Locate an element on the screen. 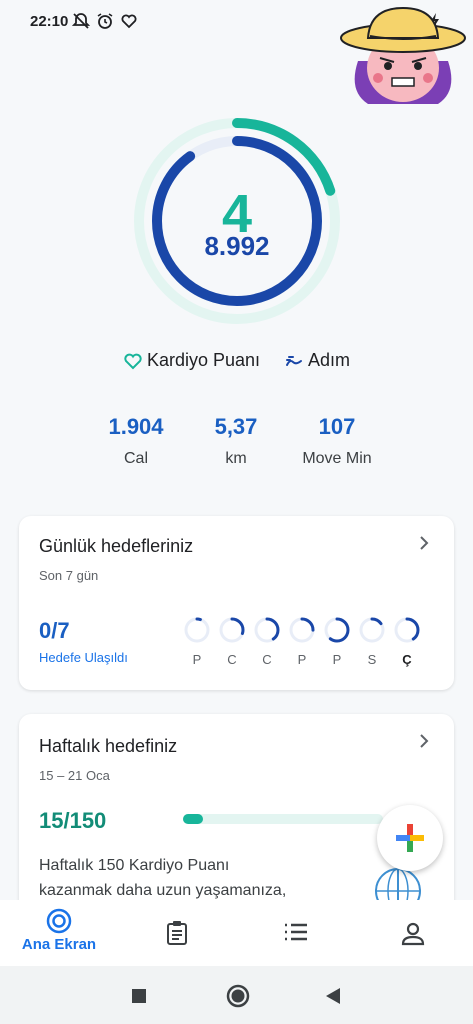  clipboard-icon is located at coordinates (177, 933).